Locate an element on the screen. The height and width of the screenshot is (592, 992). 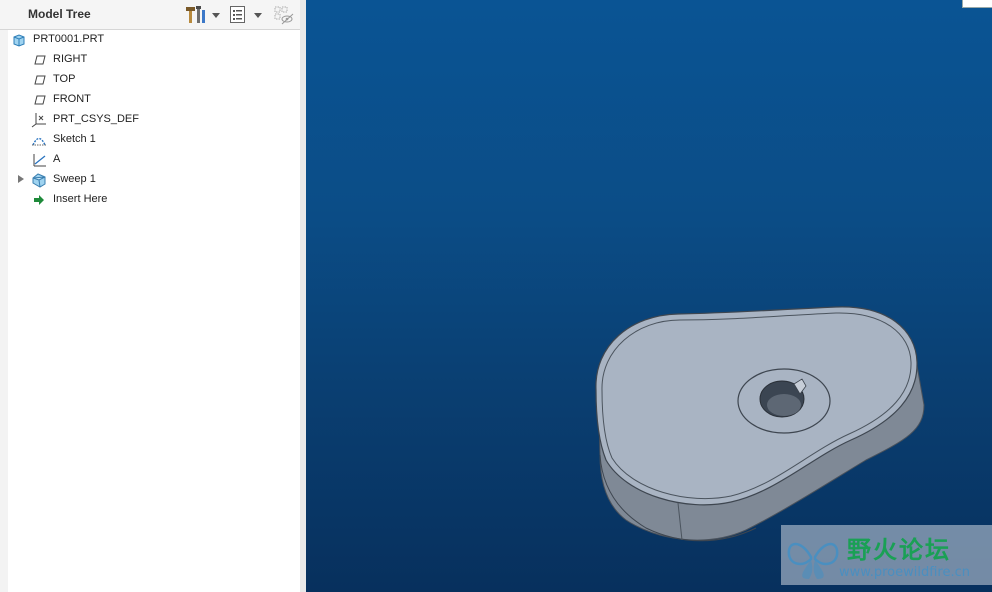
tree-filter-button is located at coordinates (284, 15).